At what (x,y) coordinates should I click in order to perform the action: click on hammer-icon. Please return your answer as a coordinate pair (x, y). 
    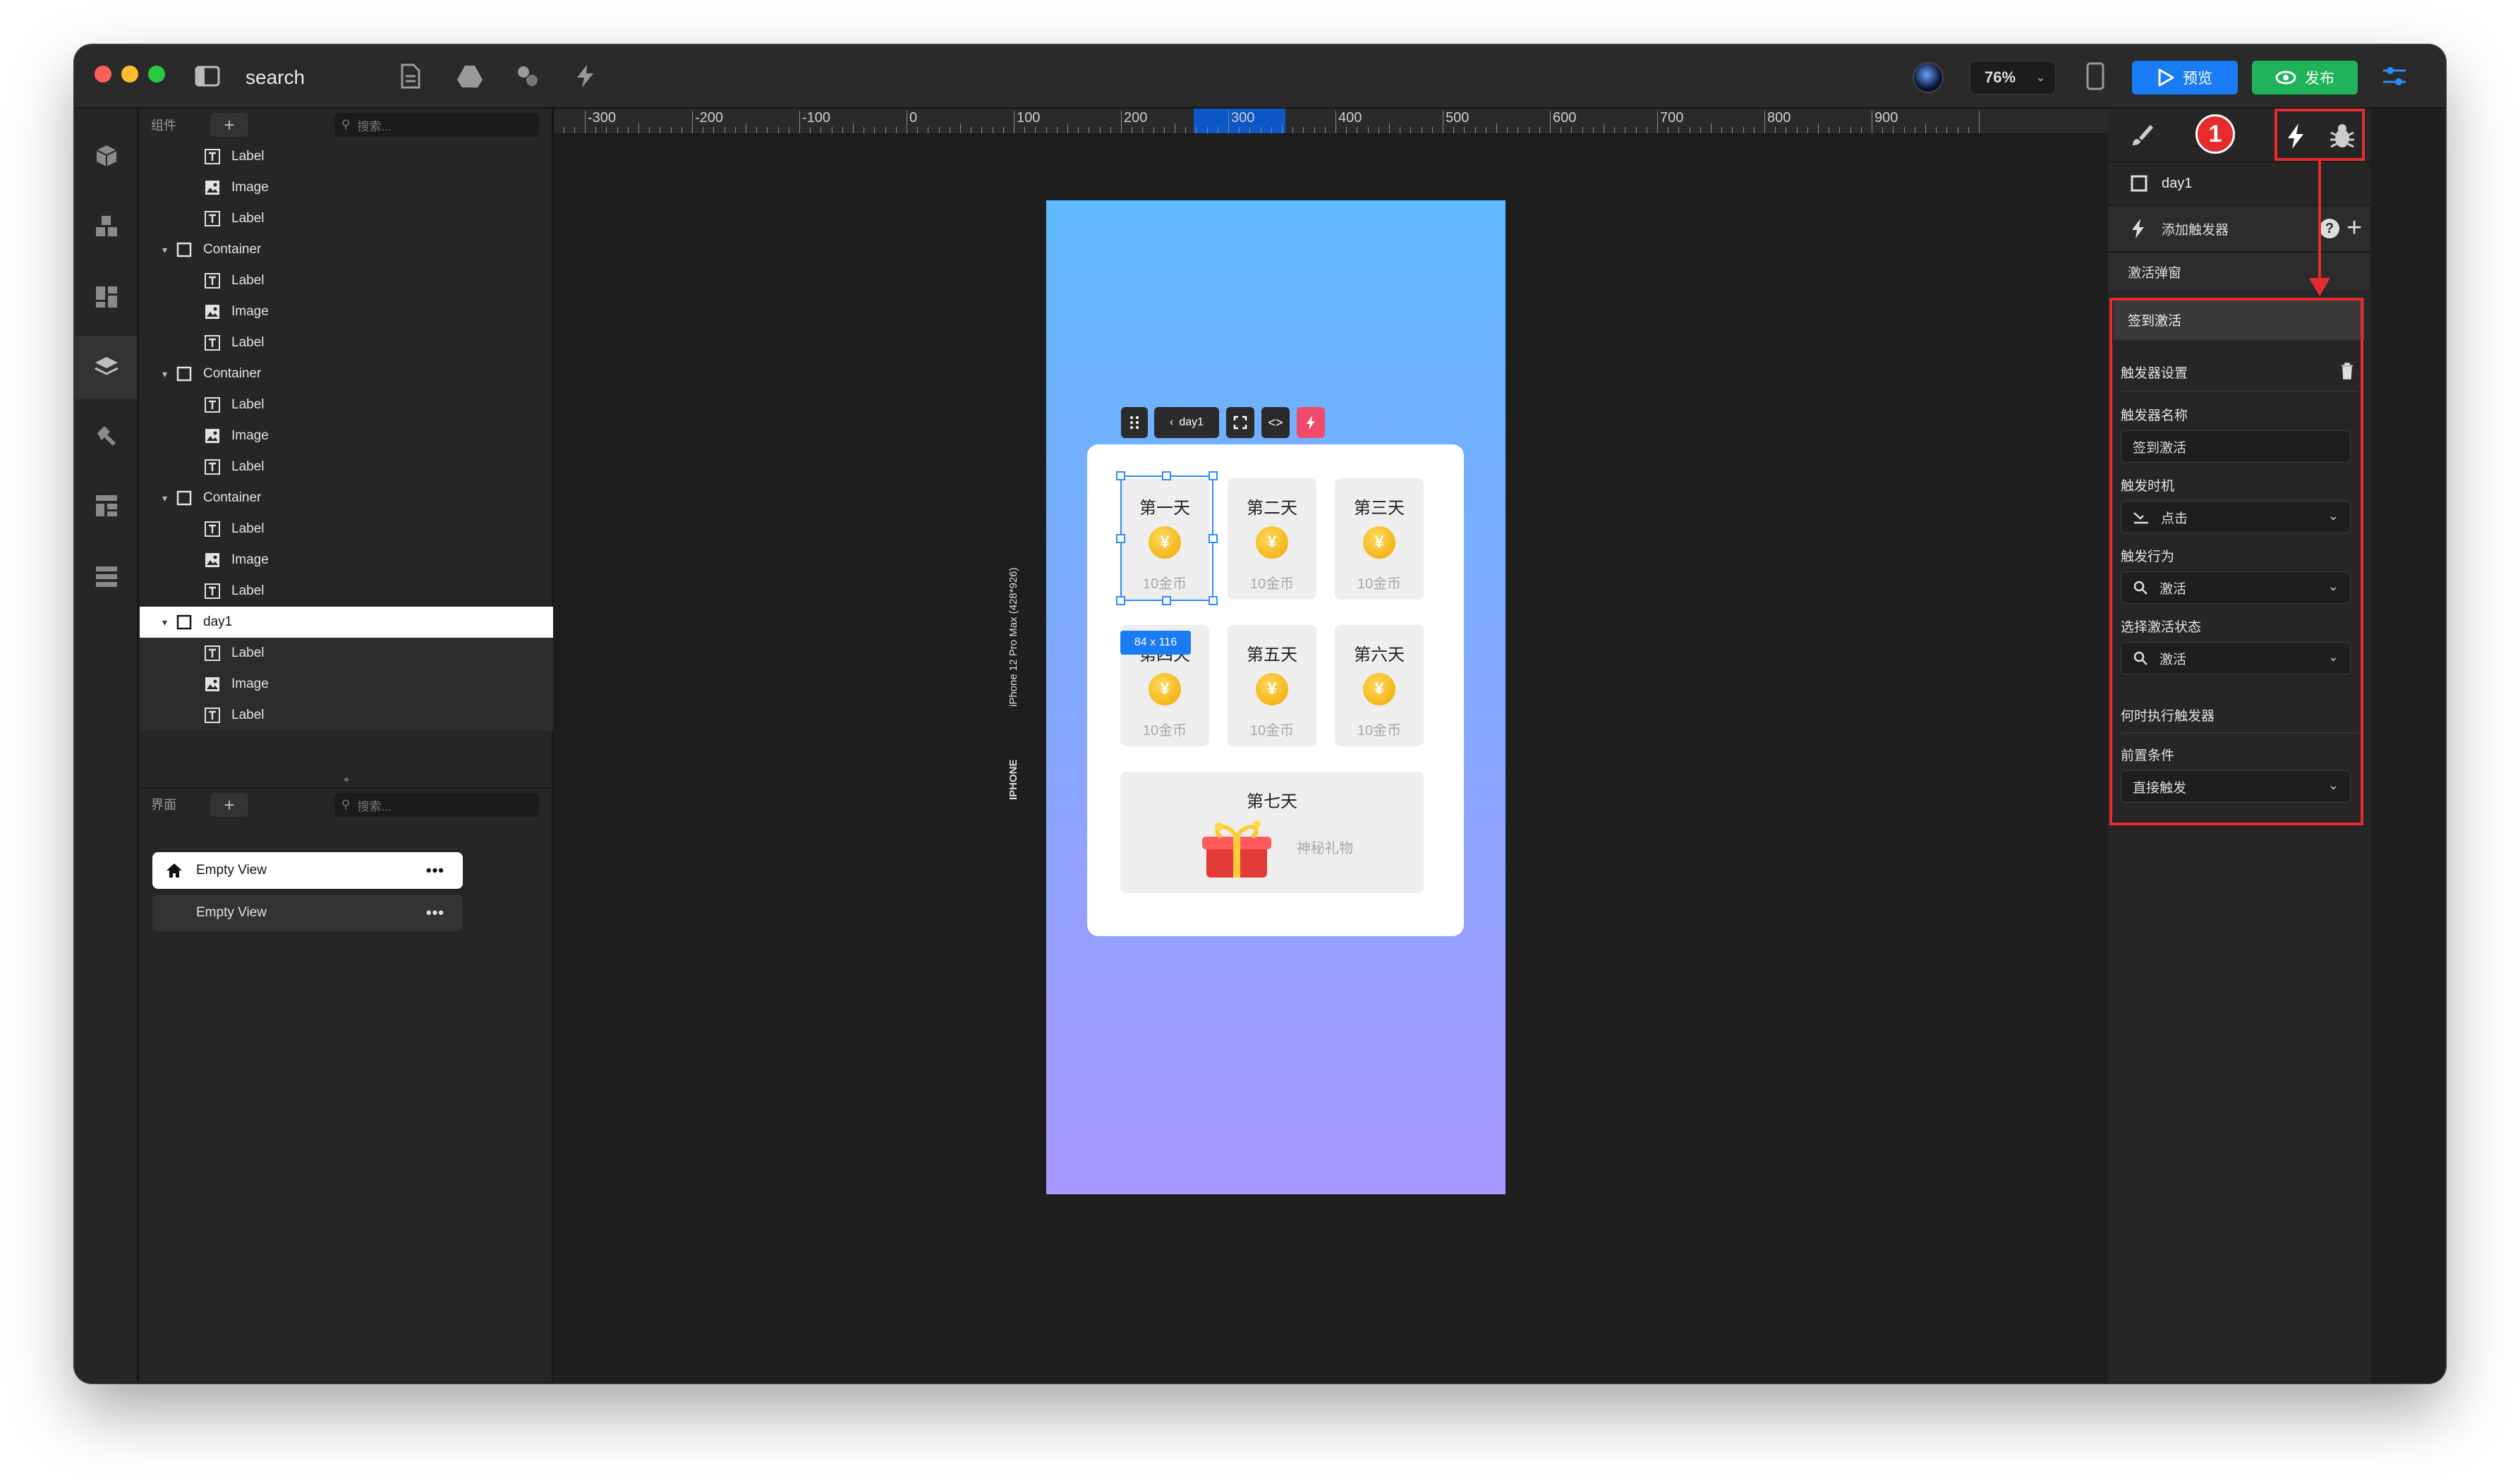
    Looking at the image, I should click on (107, 435).